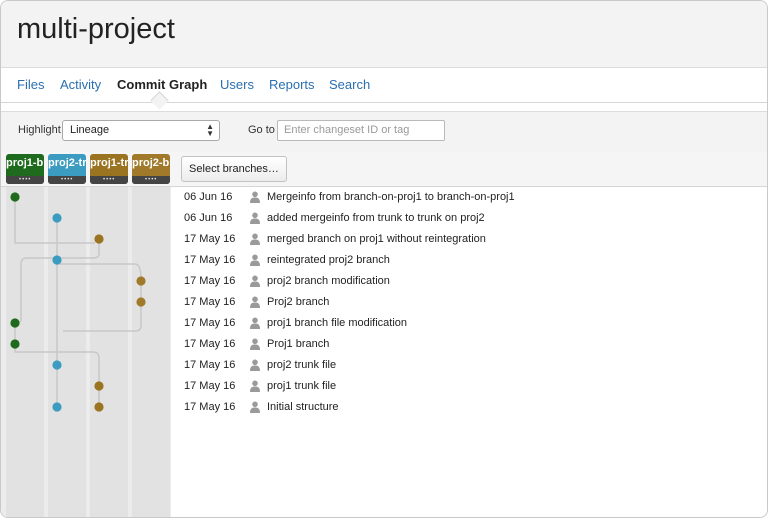  I want to click on goto-placeholder: Enter changeset ID or tag, so click(347, 130).